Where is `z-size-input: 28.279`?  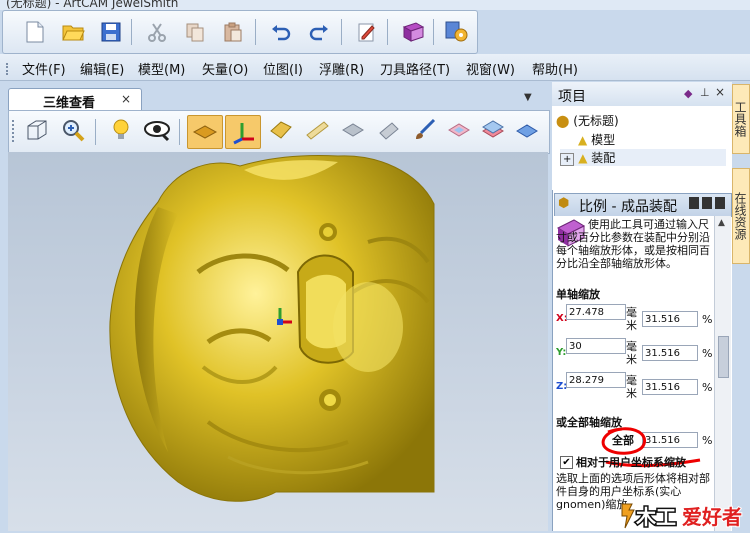 z-size-input: 28.279 is located at coordinates (596, 380).